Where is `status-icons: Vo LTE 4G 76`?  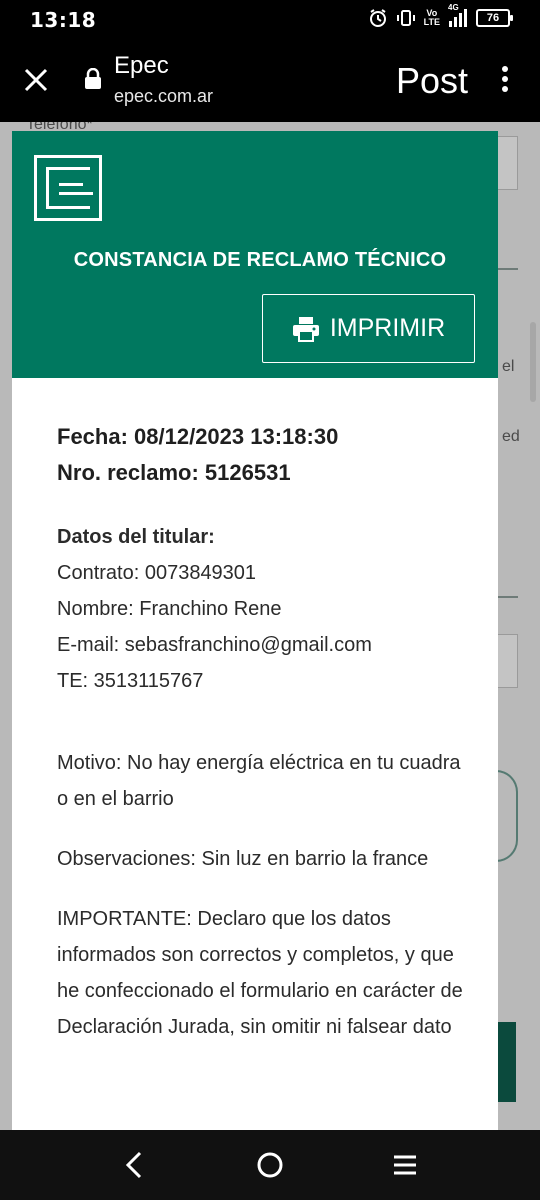
status-icons: Vo LTE 4G 76 is located at coordinates (440, 15).